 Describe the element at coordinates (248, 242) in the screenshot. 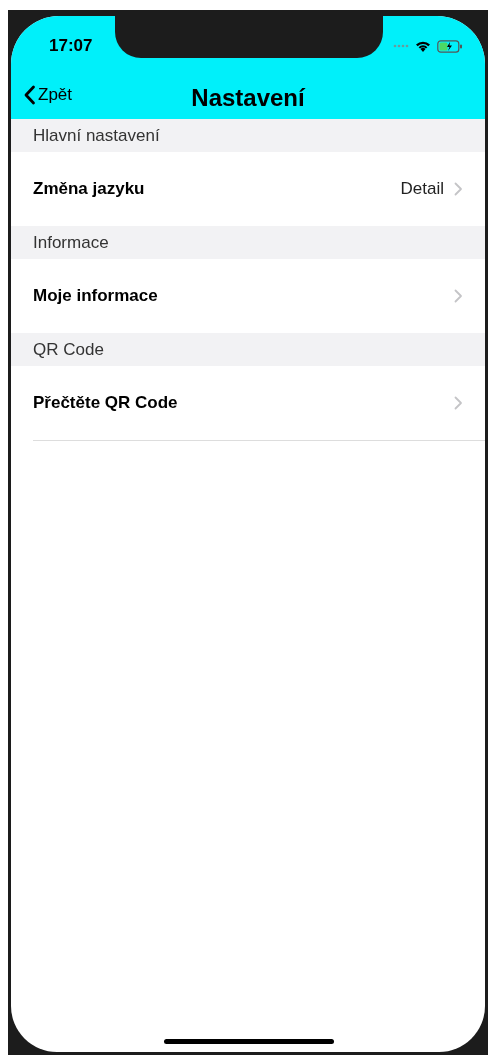

I see `section-header: Informace` at that location.